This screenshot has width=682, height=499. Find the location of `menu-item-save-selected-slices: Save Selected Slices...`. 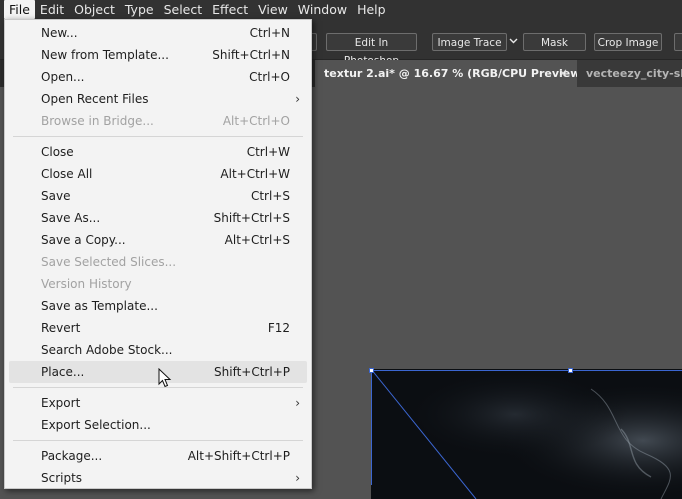

menu-item-save-selected-slices: Save Selected Slices... is located at coordinates (158, 262).